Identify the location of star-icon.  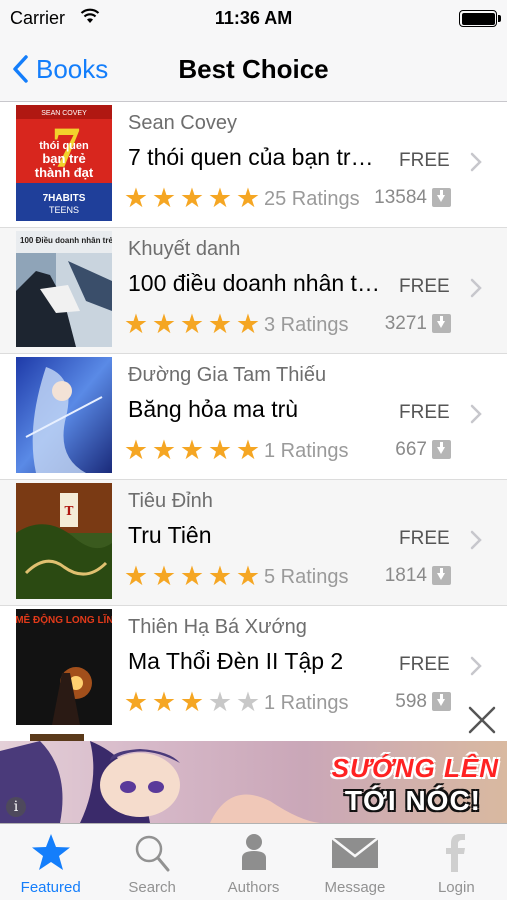
(50, 852).